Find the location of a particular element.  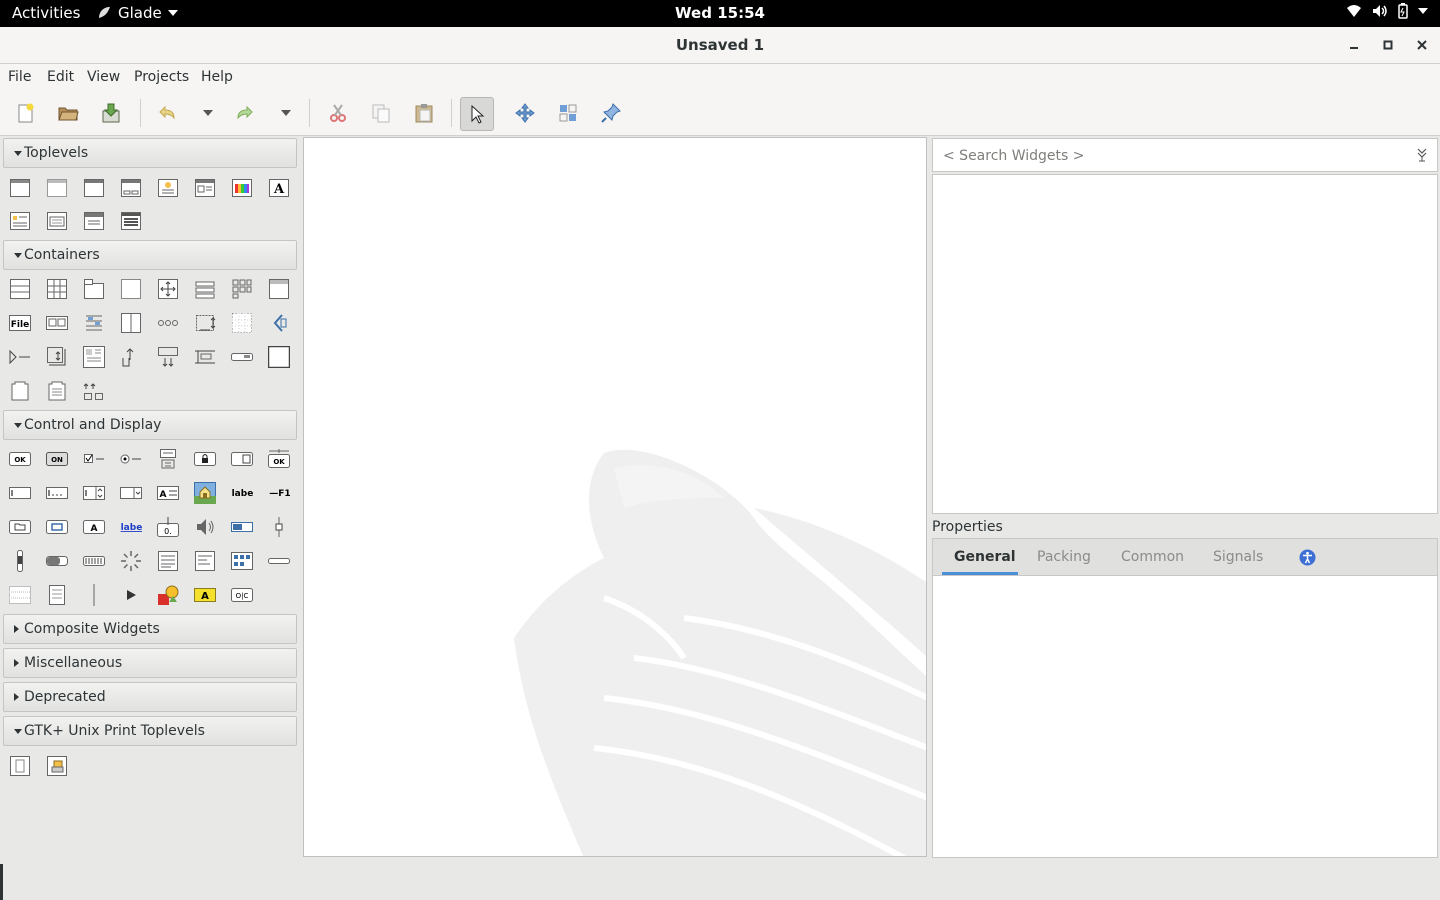

tab-common: Common is located at coordinates (1152, 557).